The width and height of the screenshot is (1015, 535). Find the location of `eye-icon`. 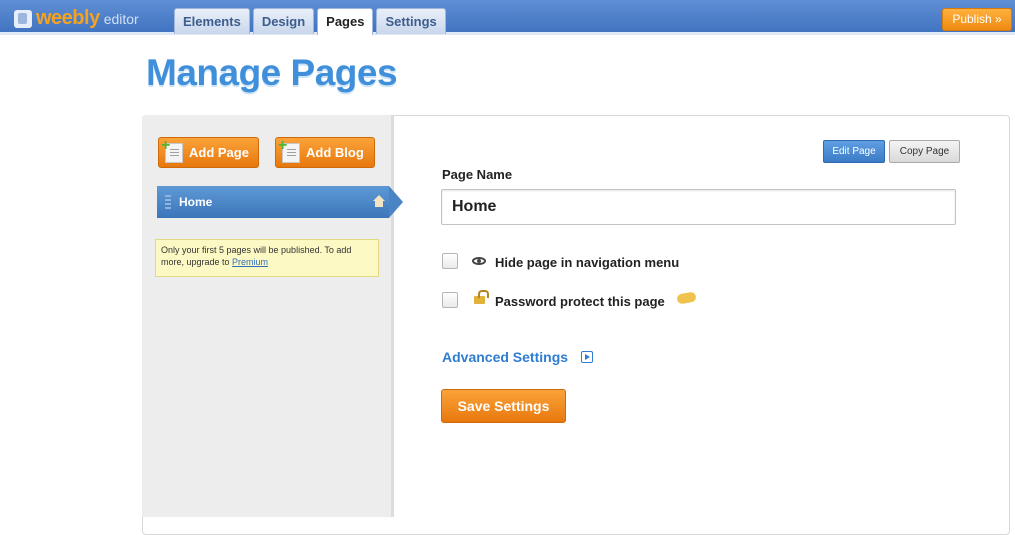

eye-icon is located at coordinates (479, 261).